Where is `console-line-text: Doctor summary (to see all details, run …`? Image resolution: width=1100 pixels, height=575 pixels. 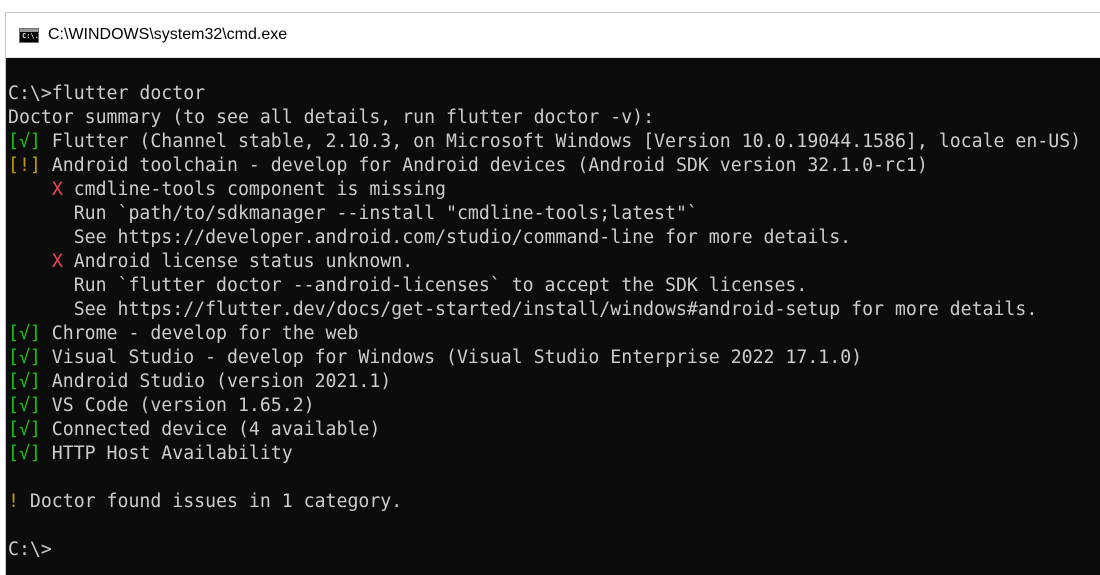
console-line-text: Doctor summary (to see all details, run … is located at coordinates (331, 117).